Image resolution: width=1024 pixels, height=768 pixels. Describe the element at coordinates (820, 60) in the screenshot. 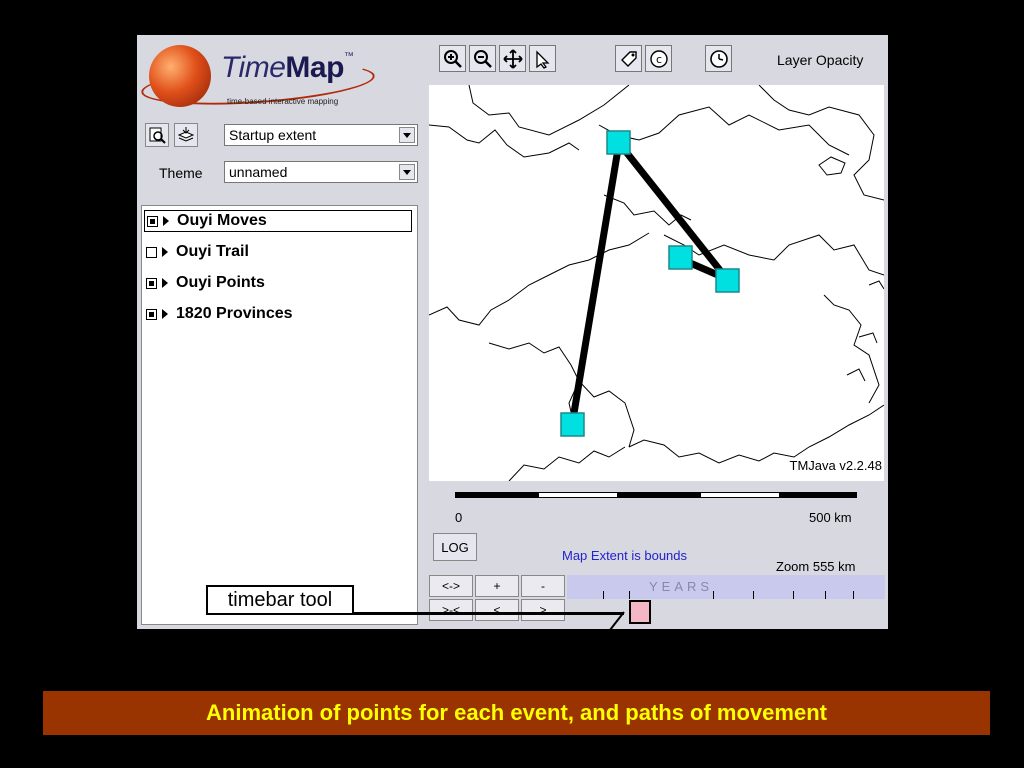

I see `layer-opacity-label: Layer Opacity` at that location.